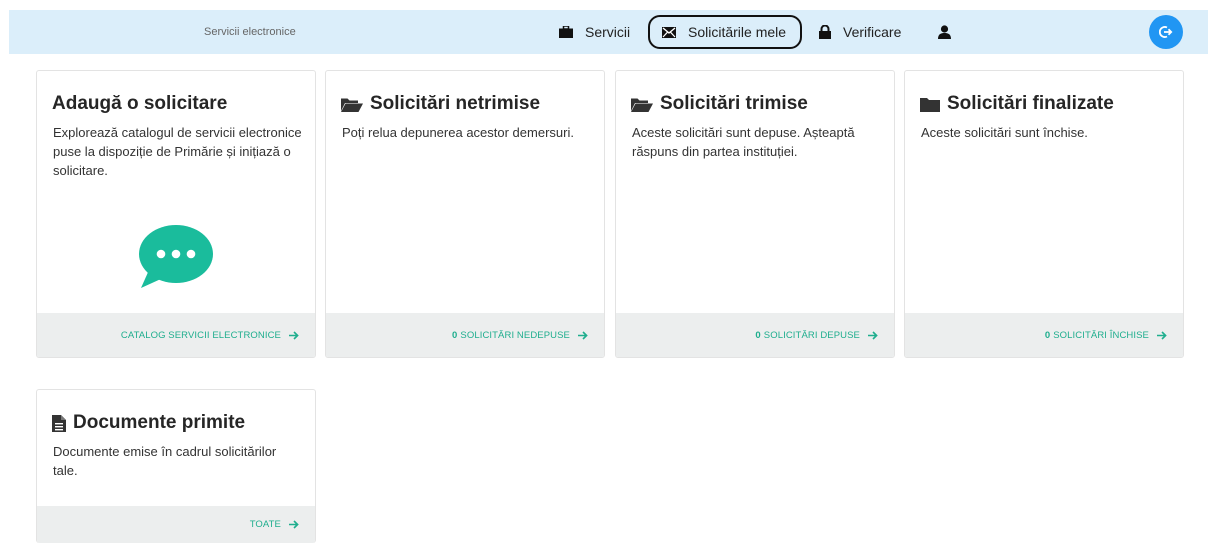 This screenshot has height=543, width=1208. I want to click on document-icon, so click(59, 423).